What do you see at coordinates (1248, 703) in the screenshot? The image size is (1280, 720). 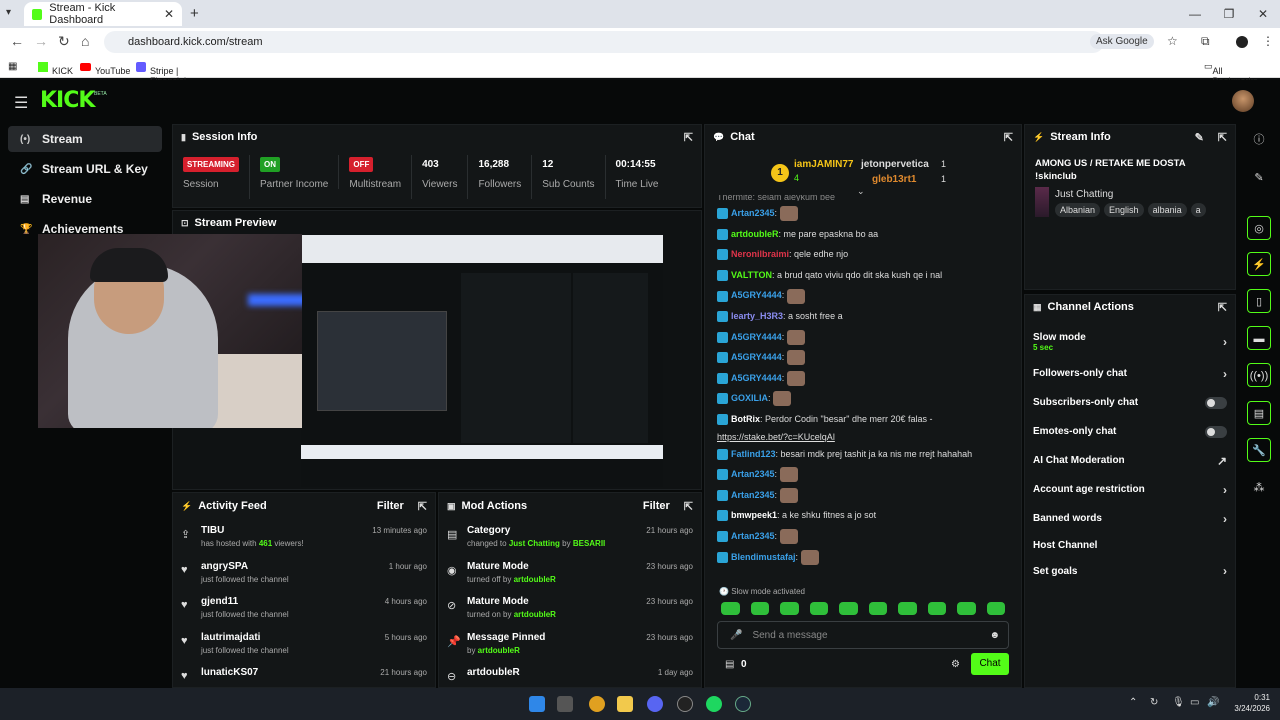 I see `taskbar-clock: 0:31 3/24/2026` at bounding box center [1248, 703].